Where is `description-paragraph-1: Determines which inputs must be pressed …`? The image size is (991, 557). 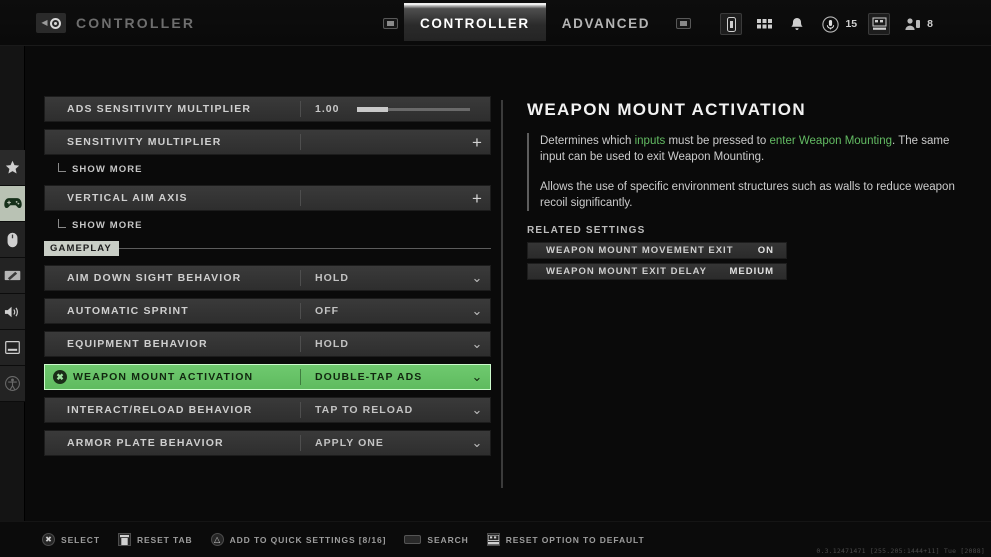 description-paragraph-1: Determines which inputs must be pressed … is located at coordinates (753, 149).